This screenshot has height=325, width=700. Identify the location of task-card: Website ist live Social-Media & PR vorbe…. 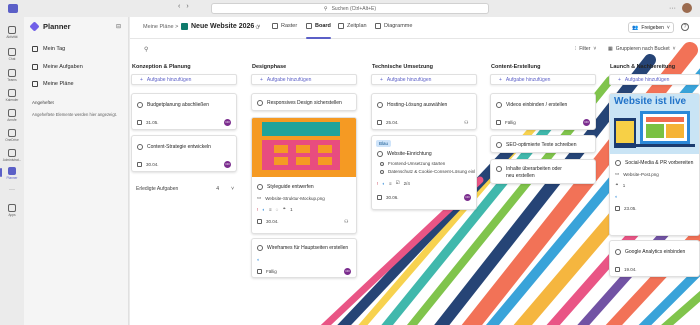
(654, 164).